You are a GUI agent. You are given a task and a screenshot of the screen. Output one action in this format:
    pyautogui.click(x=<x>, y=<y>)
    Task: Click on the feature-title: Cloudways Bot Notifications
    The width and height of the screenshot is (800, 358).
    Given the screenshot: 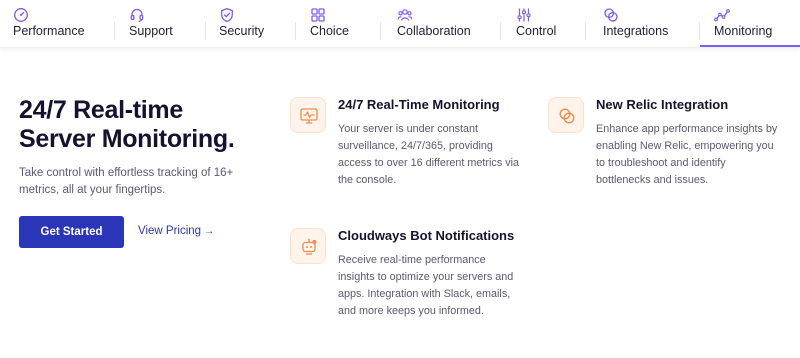 What is the action you would take?
    pyautogui.click(x=426, y=235)
    